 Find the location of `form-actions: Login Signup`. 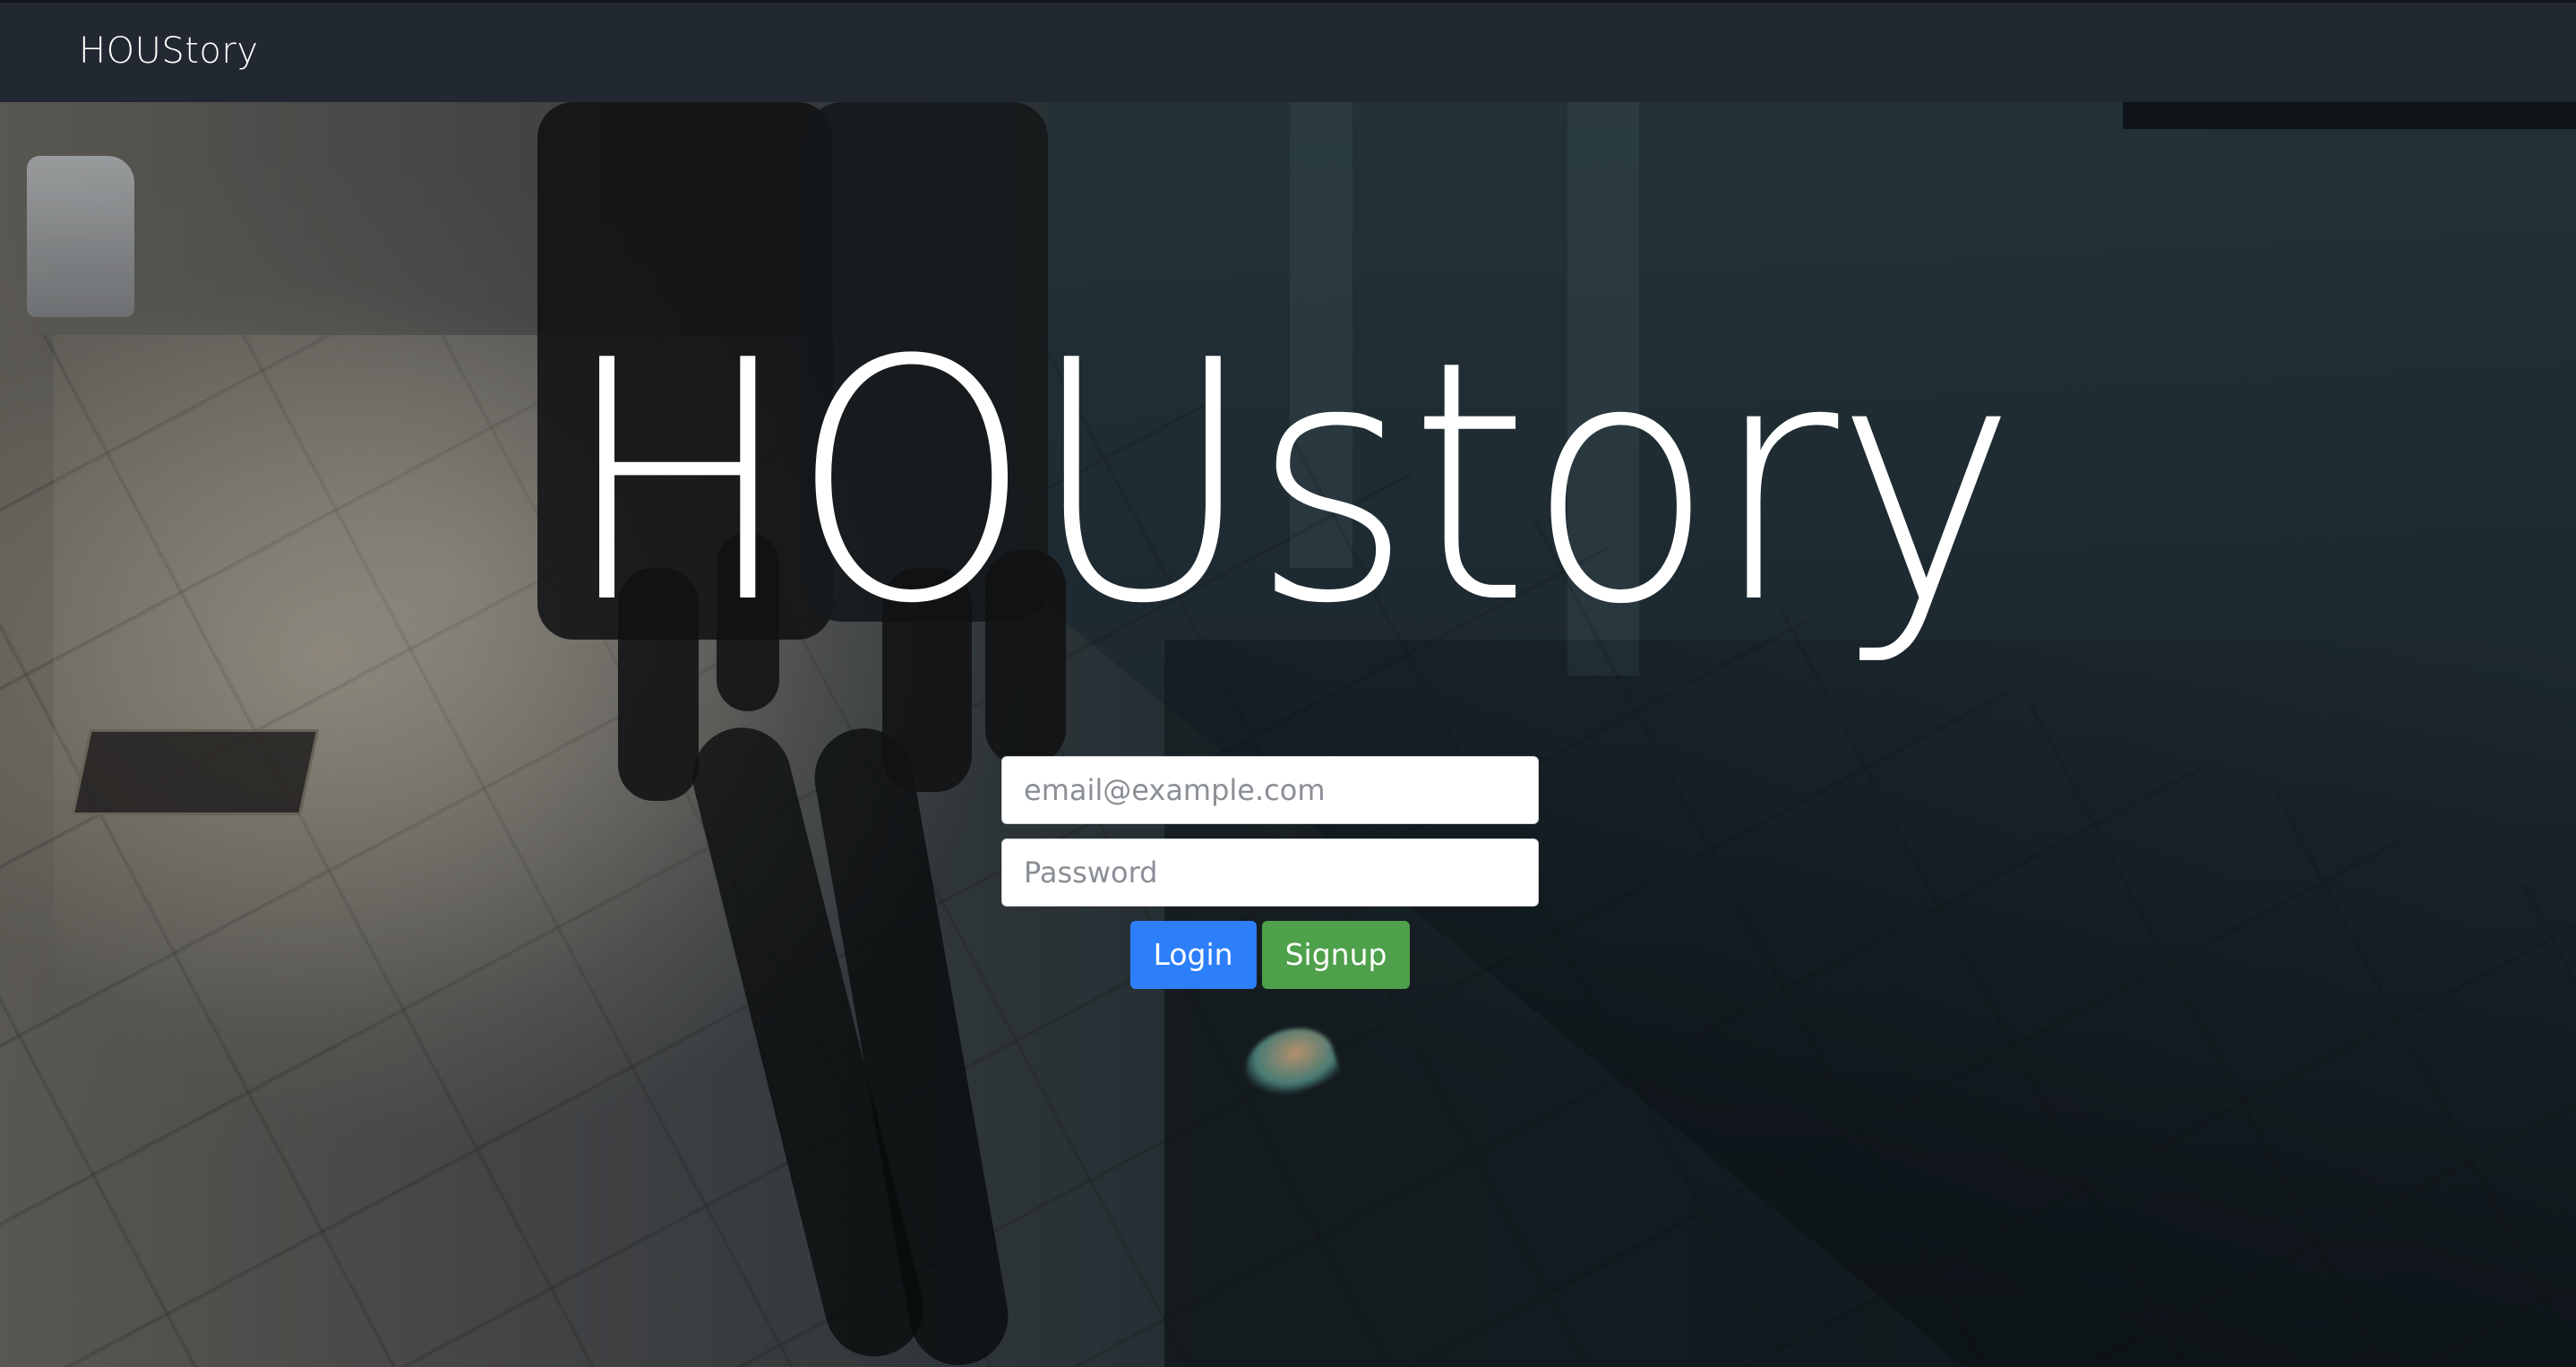

form-actions: Login Signup is located at coordinates (1270, 955).